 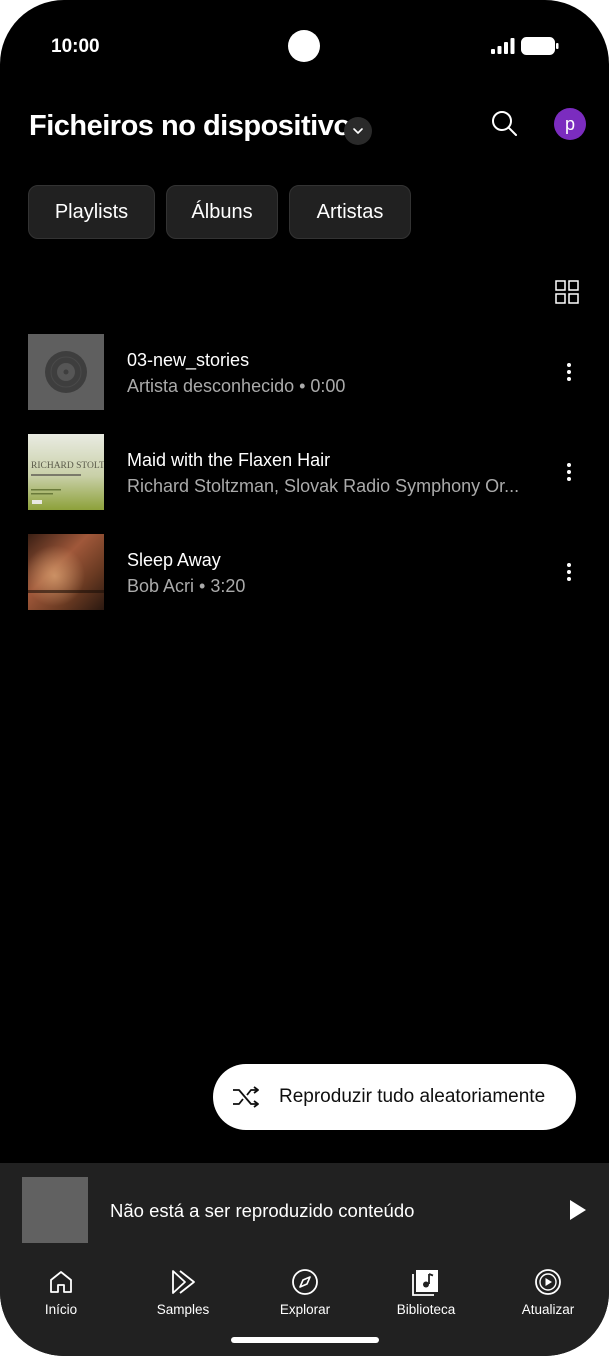 I want to click on avatar: p, so click(x=570, y=124).